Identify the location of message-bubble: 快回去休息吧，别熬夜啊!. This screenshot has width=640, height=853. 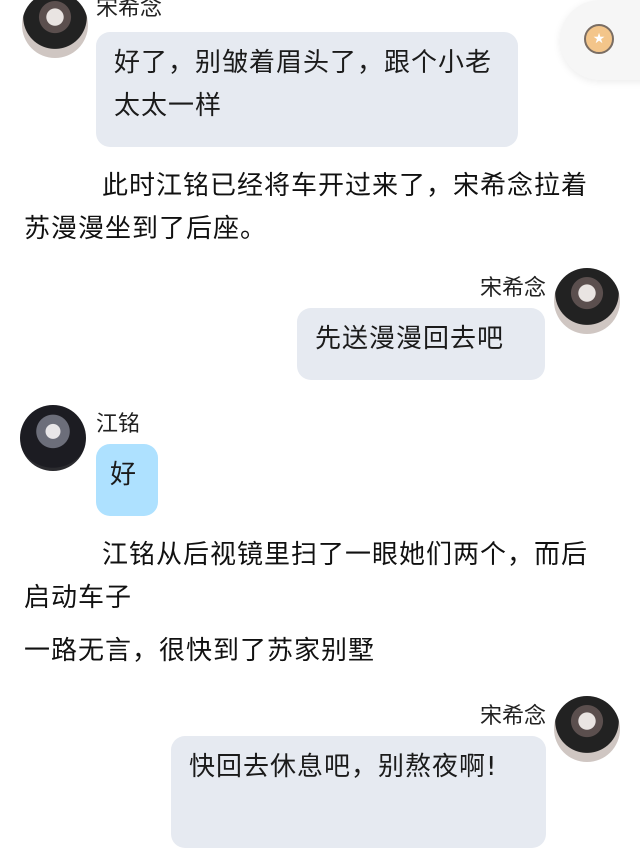
(358, 792).